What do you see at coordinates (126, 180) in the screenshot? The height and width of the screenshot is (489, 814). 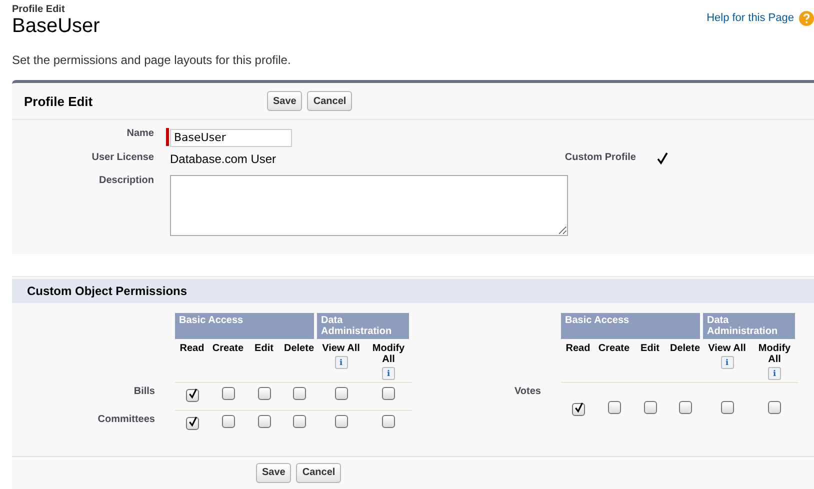 I see `field-label: Description` at bounding box center [126, 180].